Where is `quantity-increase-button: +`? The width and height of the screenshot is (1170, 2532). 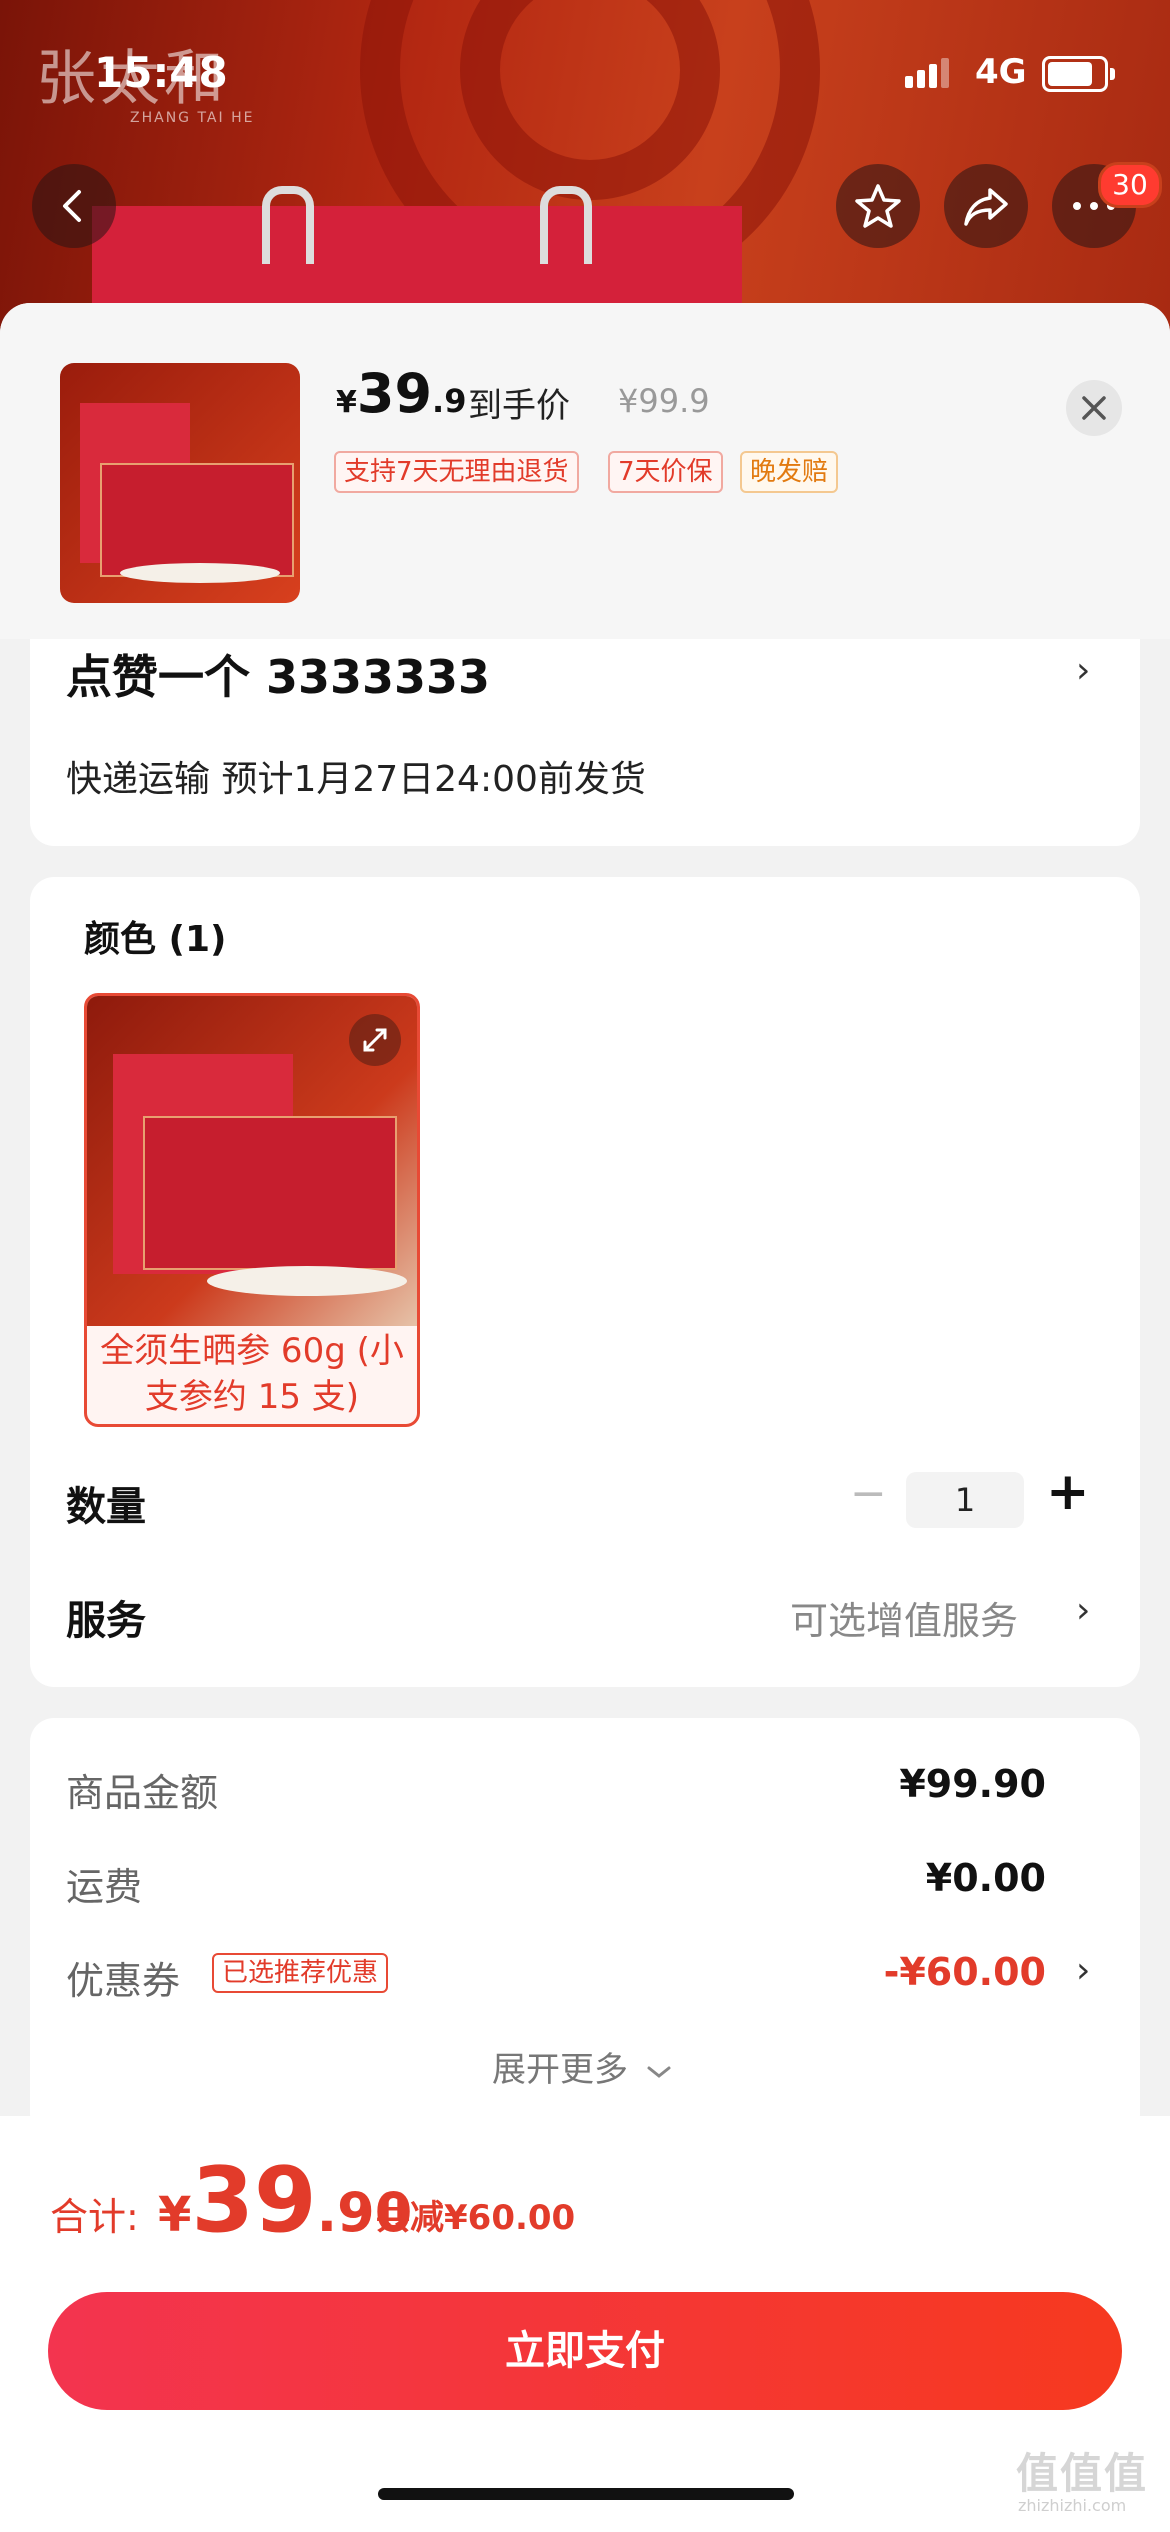 quantity-increase-button: + is located at coordinates (1068, 1492).